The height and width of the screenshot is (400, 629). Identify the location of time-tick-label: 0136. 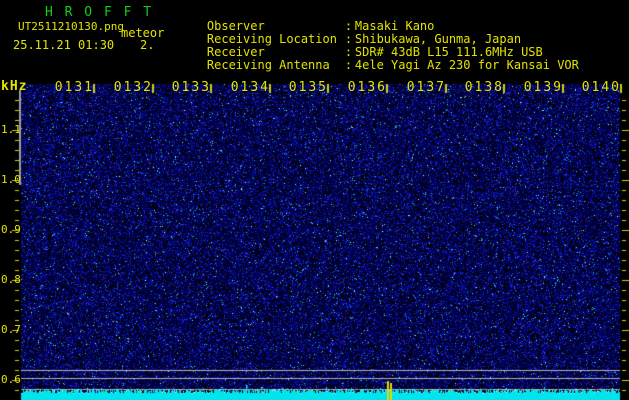
(367, 87).